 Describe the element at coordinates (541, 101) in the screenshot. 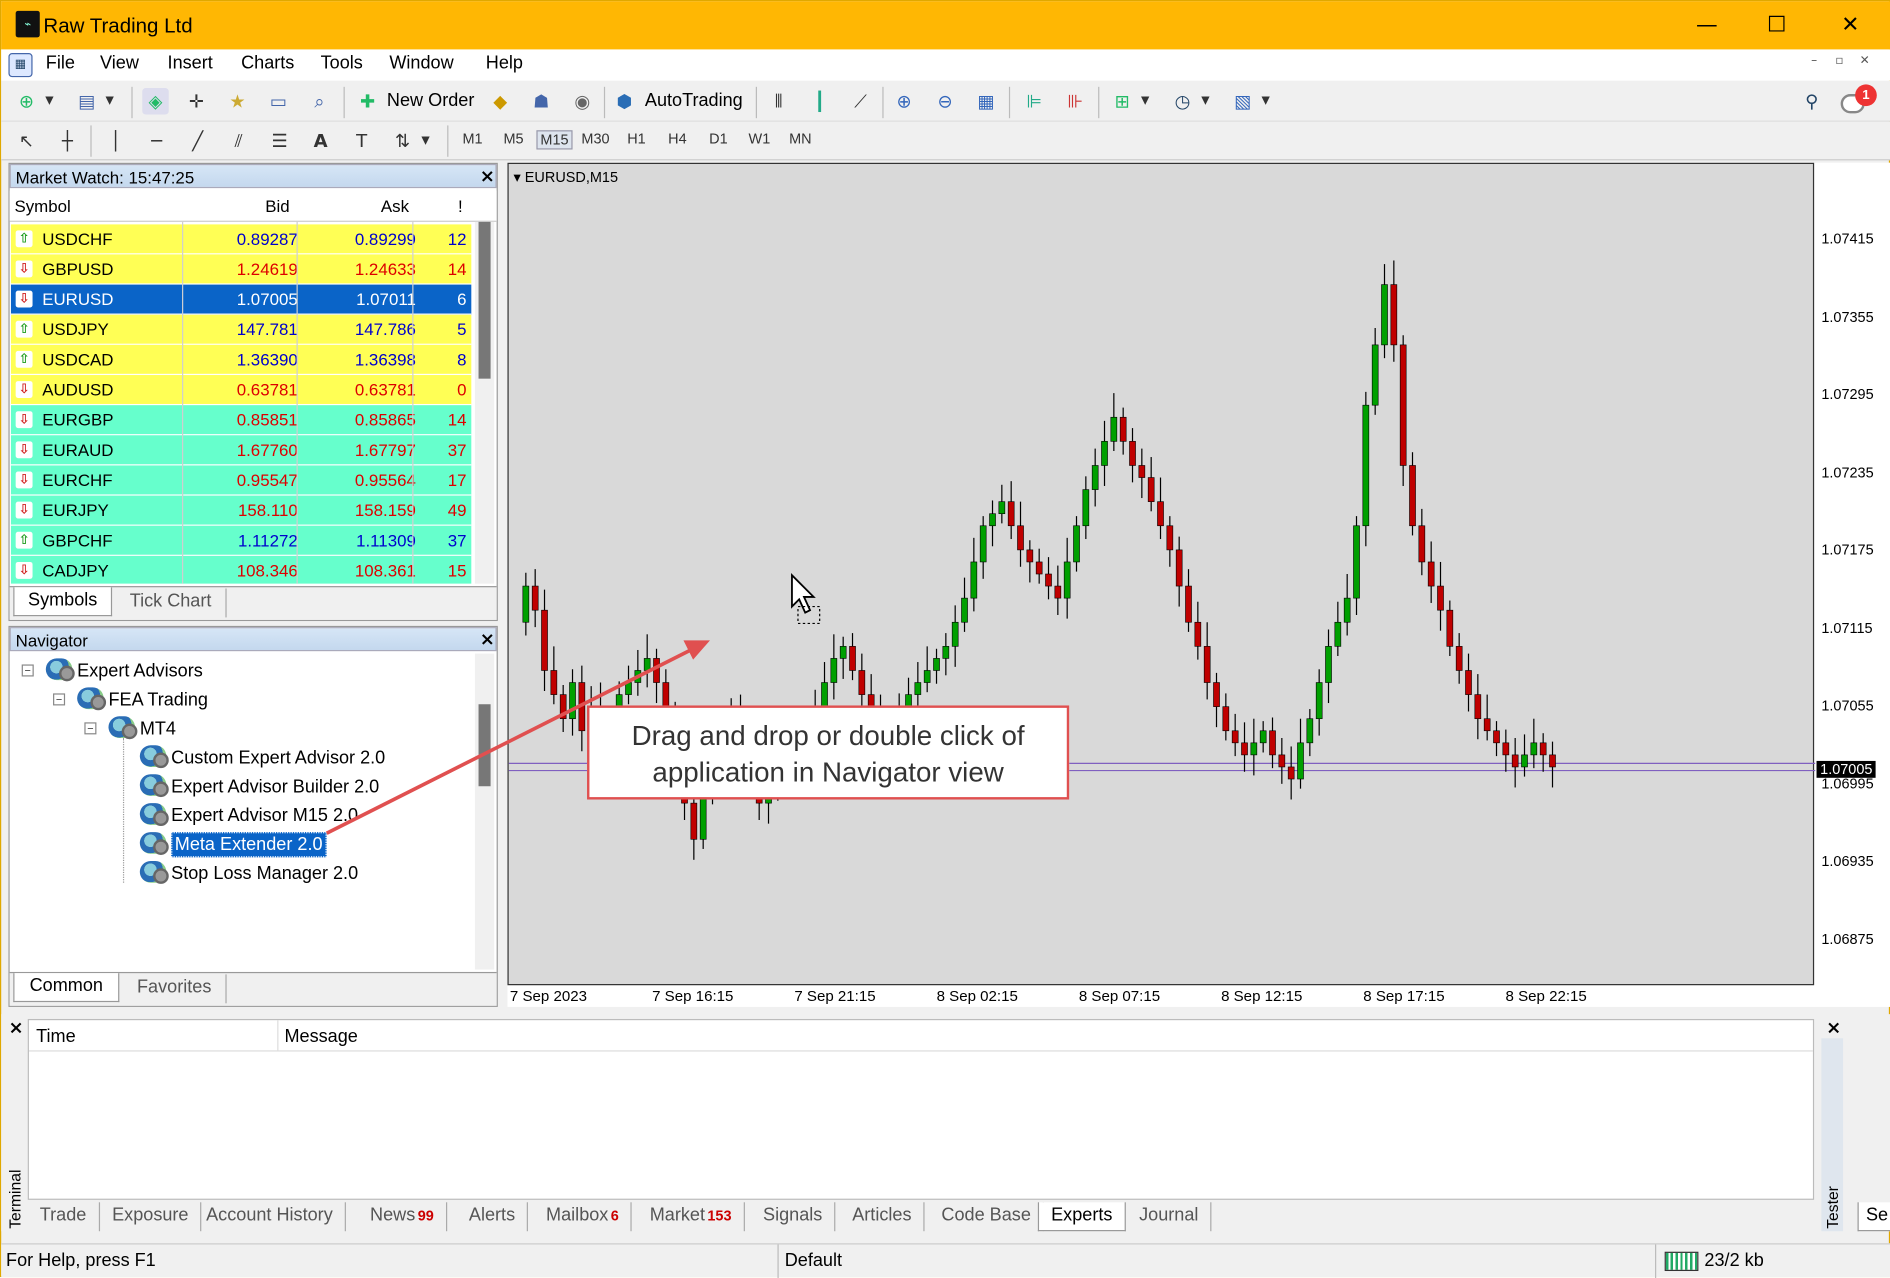

I see `vps-icon: ☗` at that location.